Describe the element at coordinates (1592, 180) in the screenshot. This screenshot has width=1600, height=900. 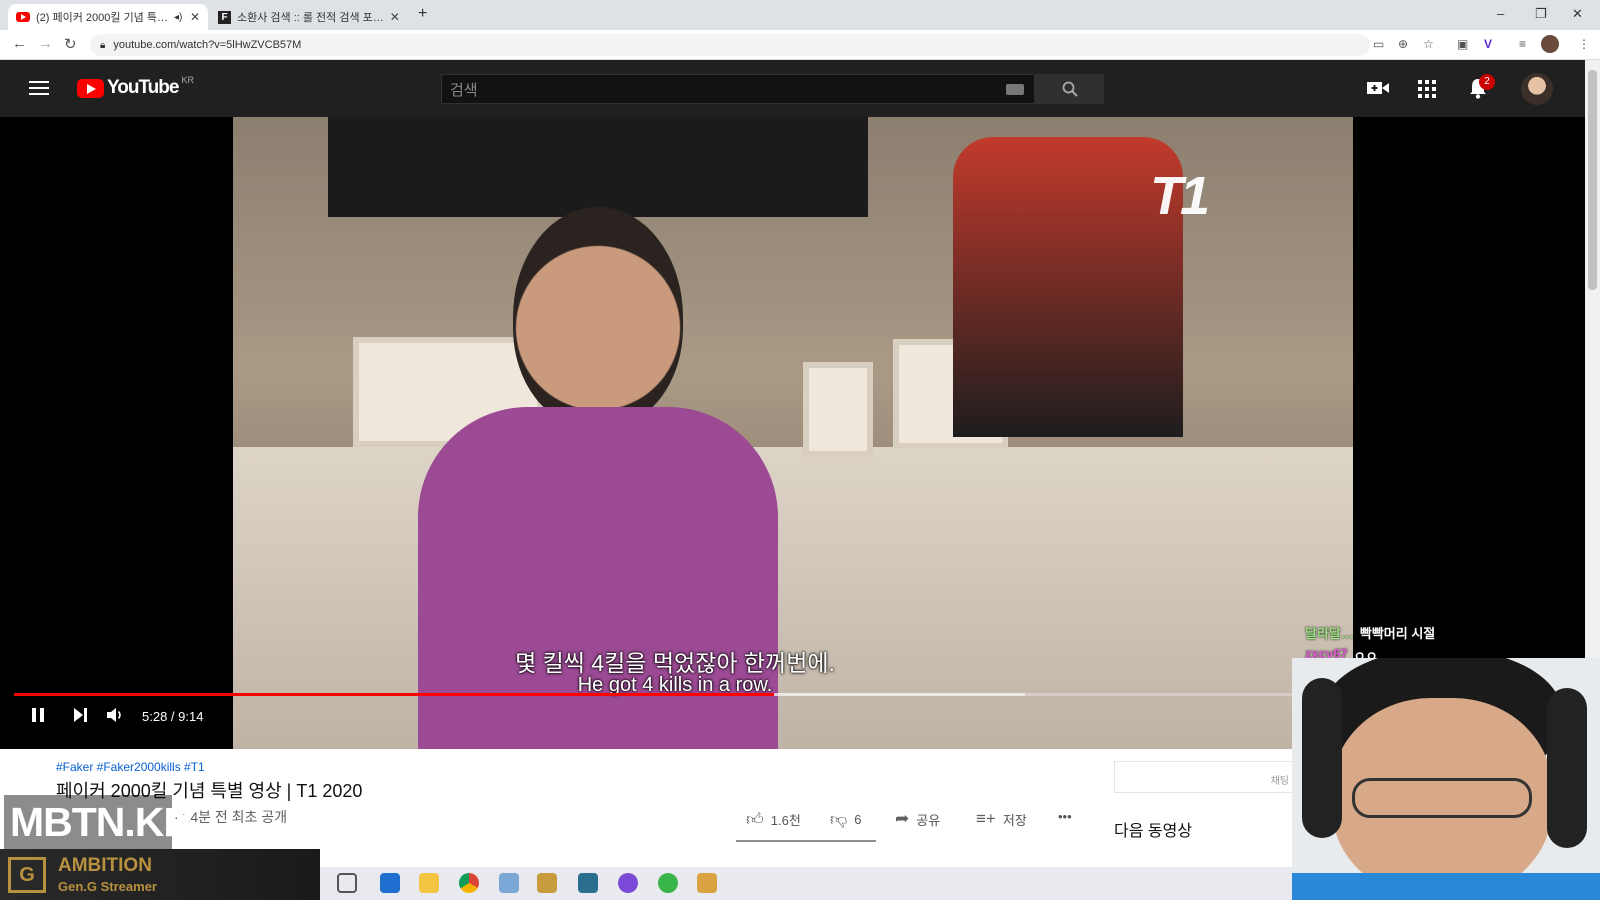
I see `scrollbar-thumb` at that location.